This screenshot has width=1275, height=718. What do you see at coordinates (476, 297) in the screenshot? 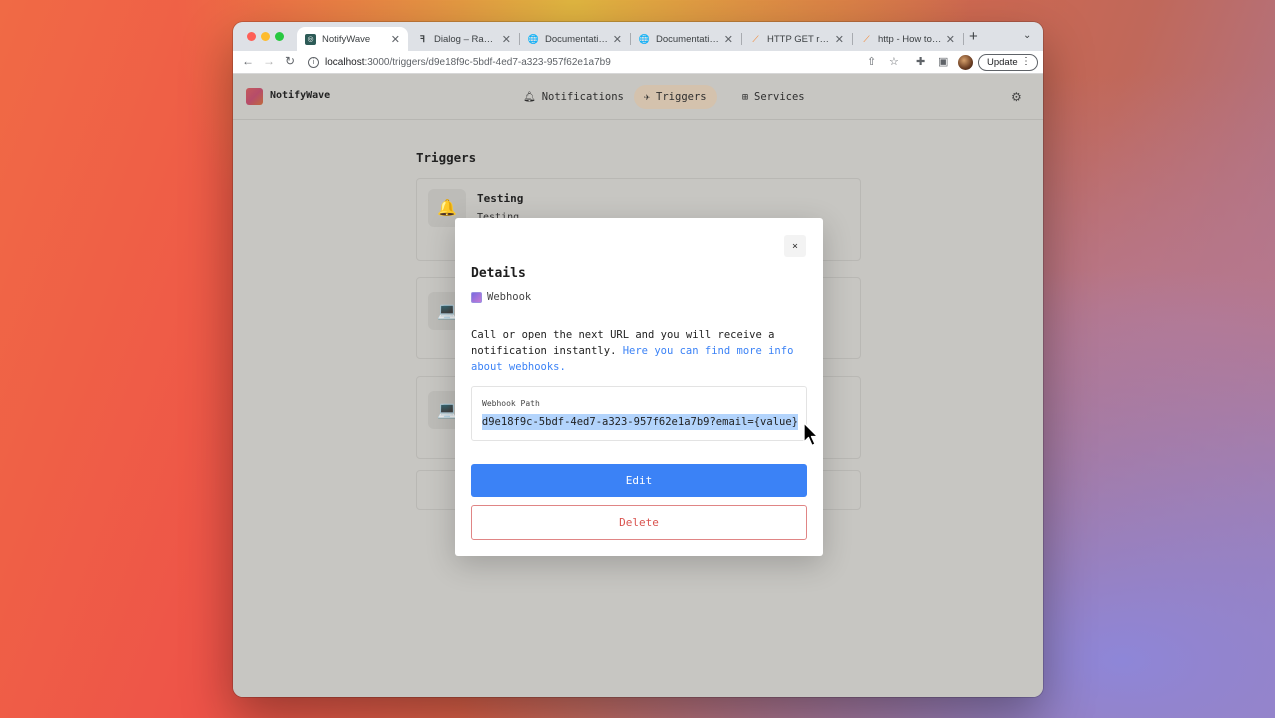
I see `webhook-icon` at bounding box center [476, 297].